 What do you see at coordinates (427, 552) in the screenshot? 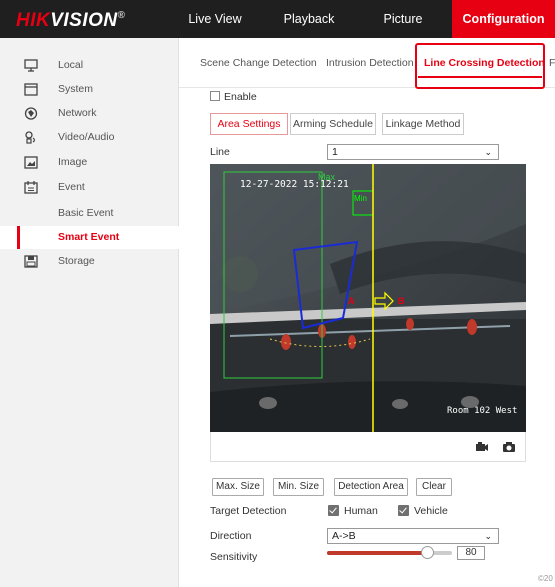
I see `sensitivity-slider-handle` at bounding box center [427, 552].